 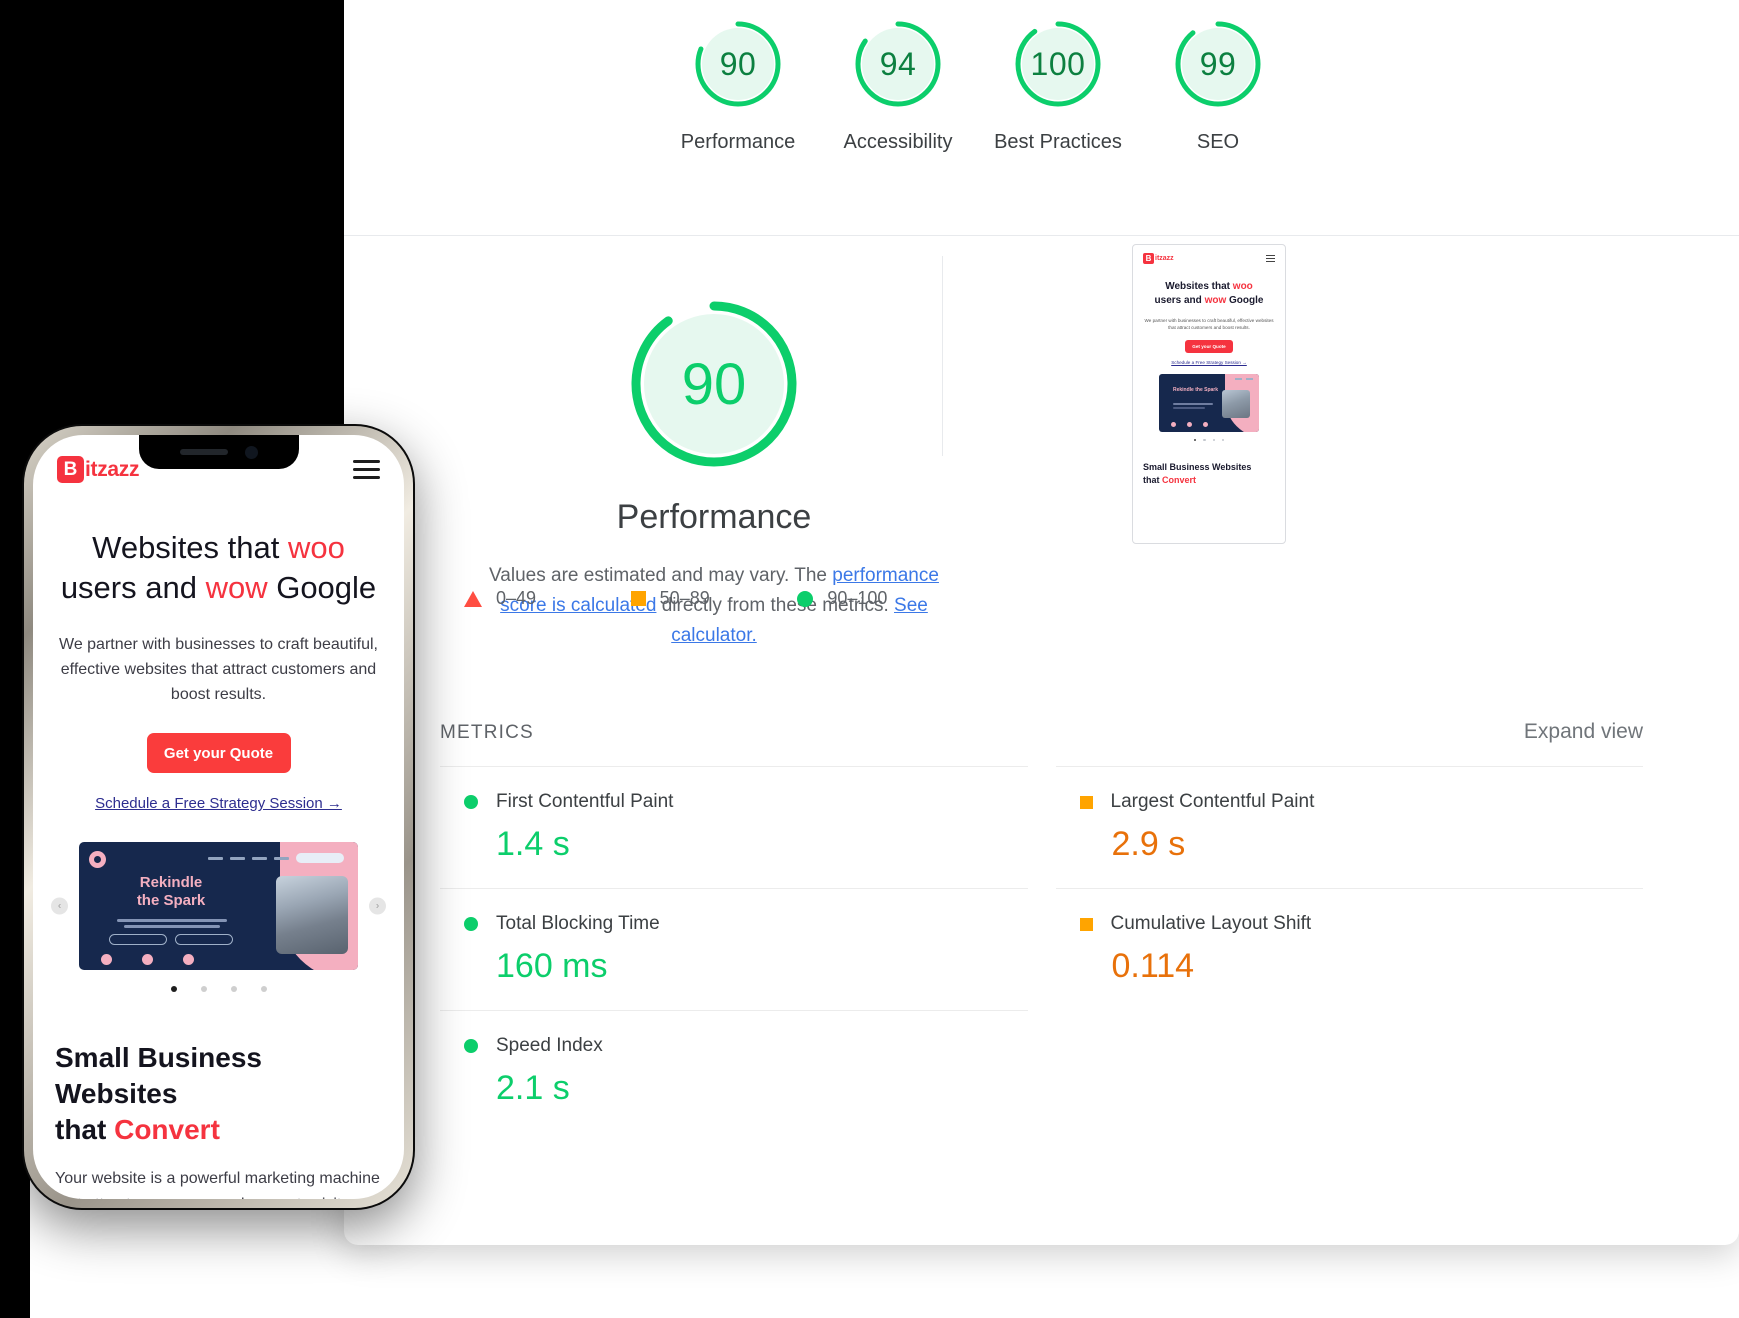 I want to click on gauge-performance: 90 Performance, so click(x=738, y=87).